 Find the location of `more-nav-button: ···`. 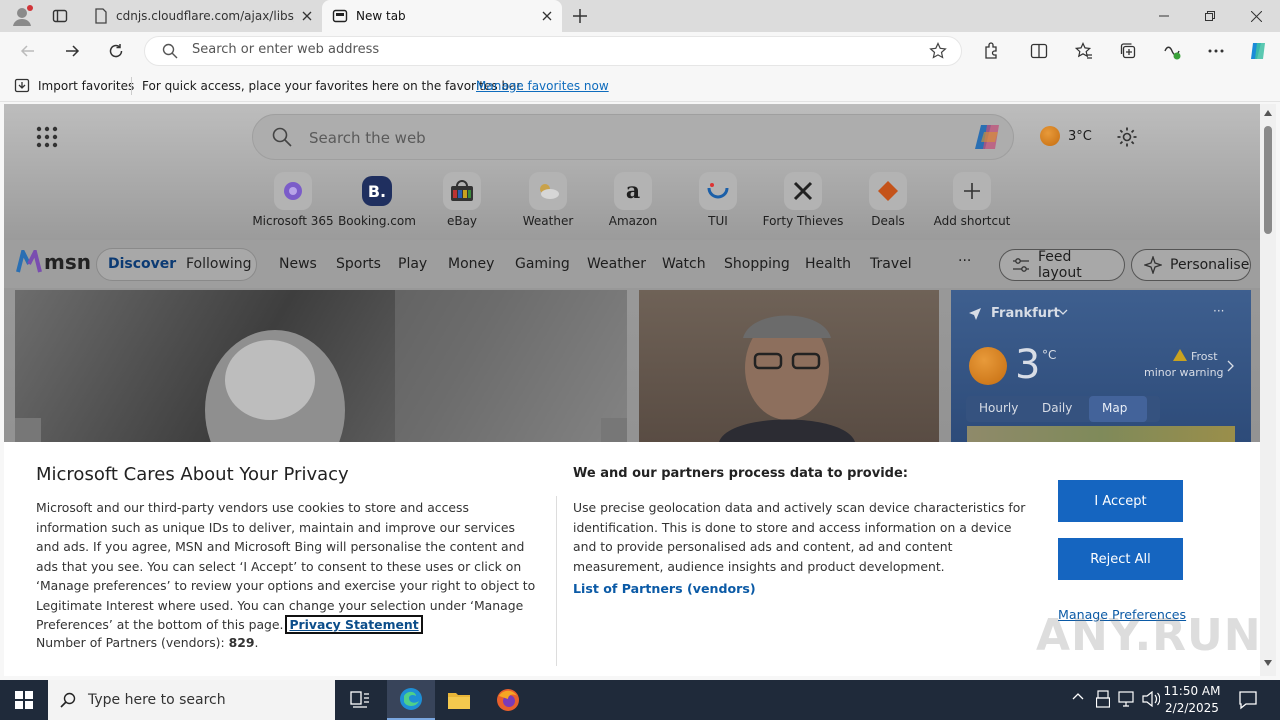

more-nav-button: ··· is located at coordinates (964, 261).